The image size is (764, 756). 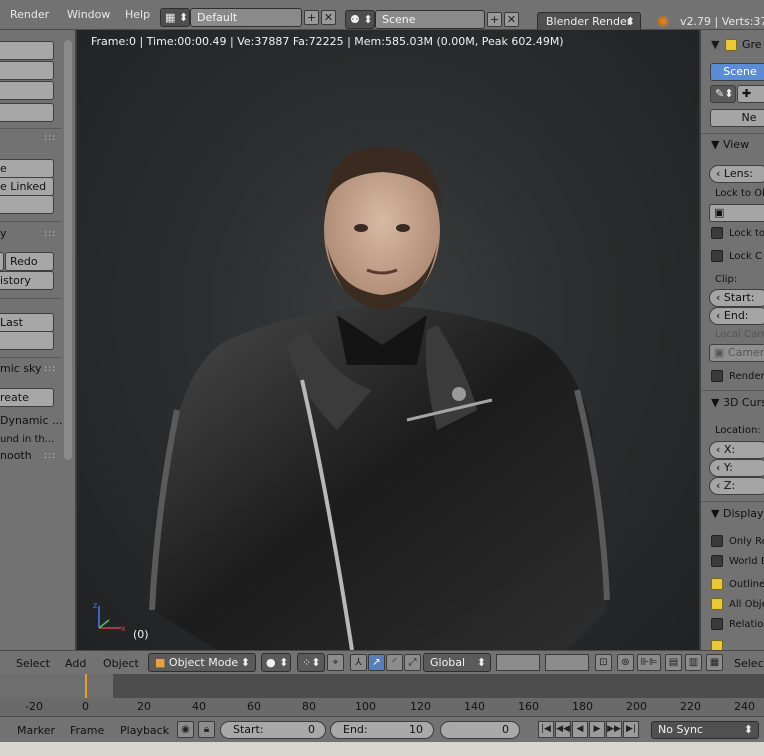 What do you see at coordinates (33, 663) in the screenshot?
I see `menu-select: Select` at bounding box center [33, 663].